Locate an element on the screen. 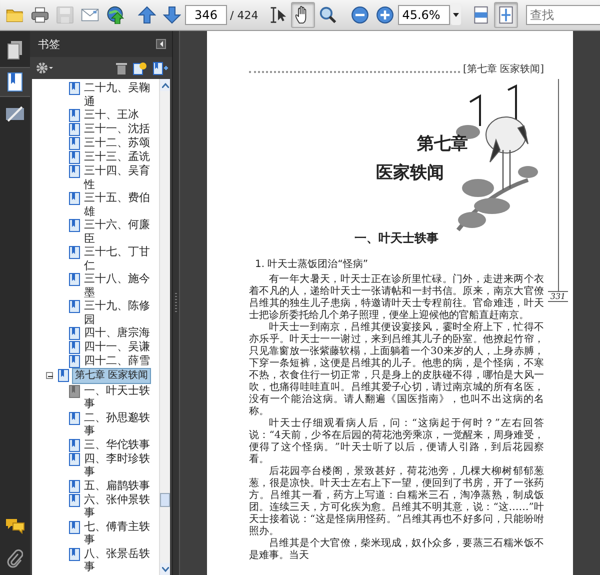  collapse-toggle is located at coordinates (49, 376).